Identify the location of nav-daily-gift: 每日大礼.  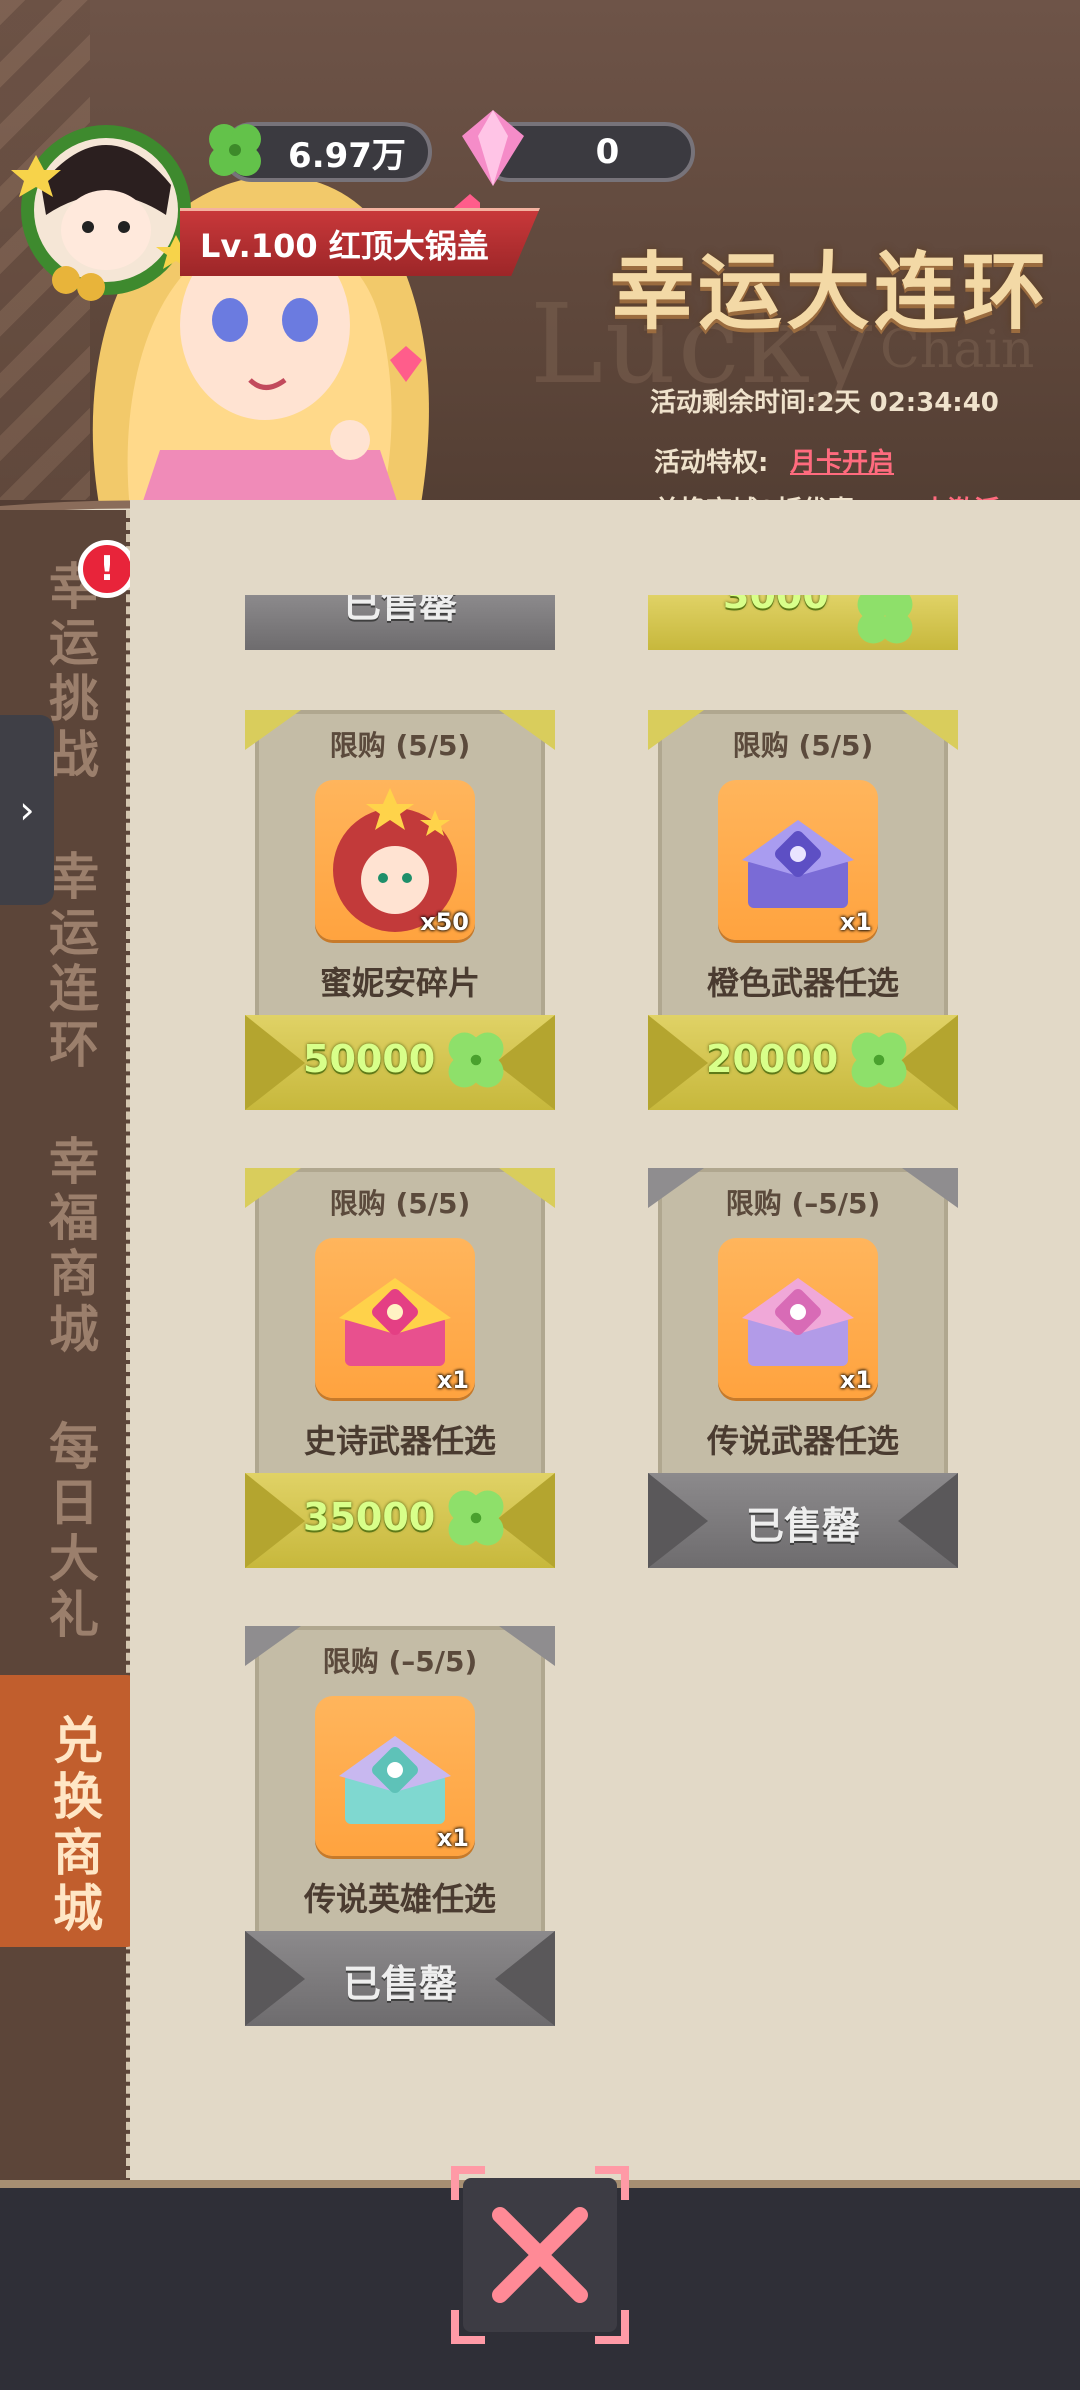
(68, 1532).